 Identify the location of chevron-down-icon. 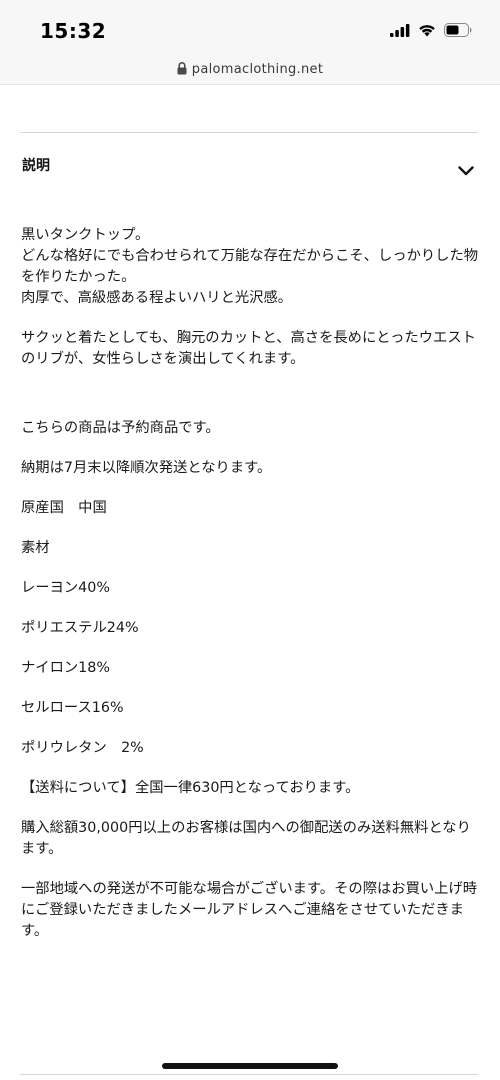
(466, 170).